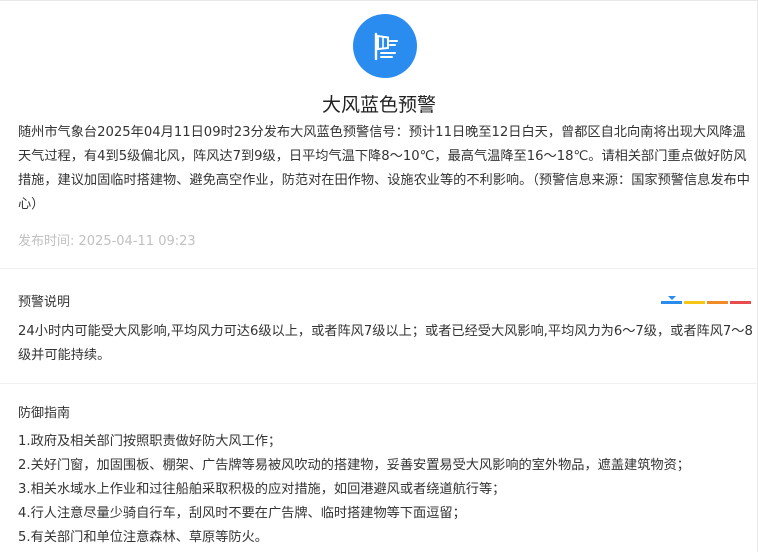  What do you see at coordinates (242, 513) in the screenshot?
I see `guide-item: 4.行人注意尽量少骑自行车，刮风时不要在广告牌、临时搭建物等下面逗留；` at bounding box center [242, 513].